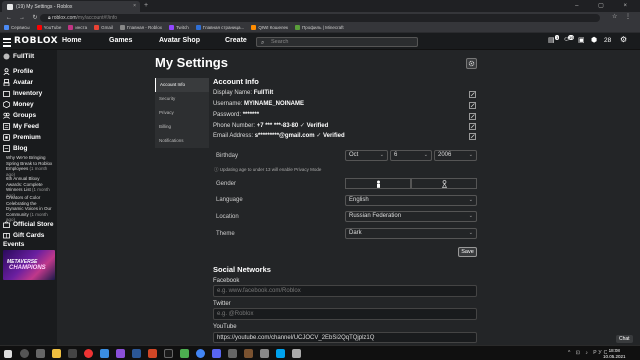  What do you see at coordinates (77, 27) in the screenshot?
I see `bookmark-item: инста` at bounding box center [77, 27].